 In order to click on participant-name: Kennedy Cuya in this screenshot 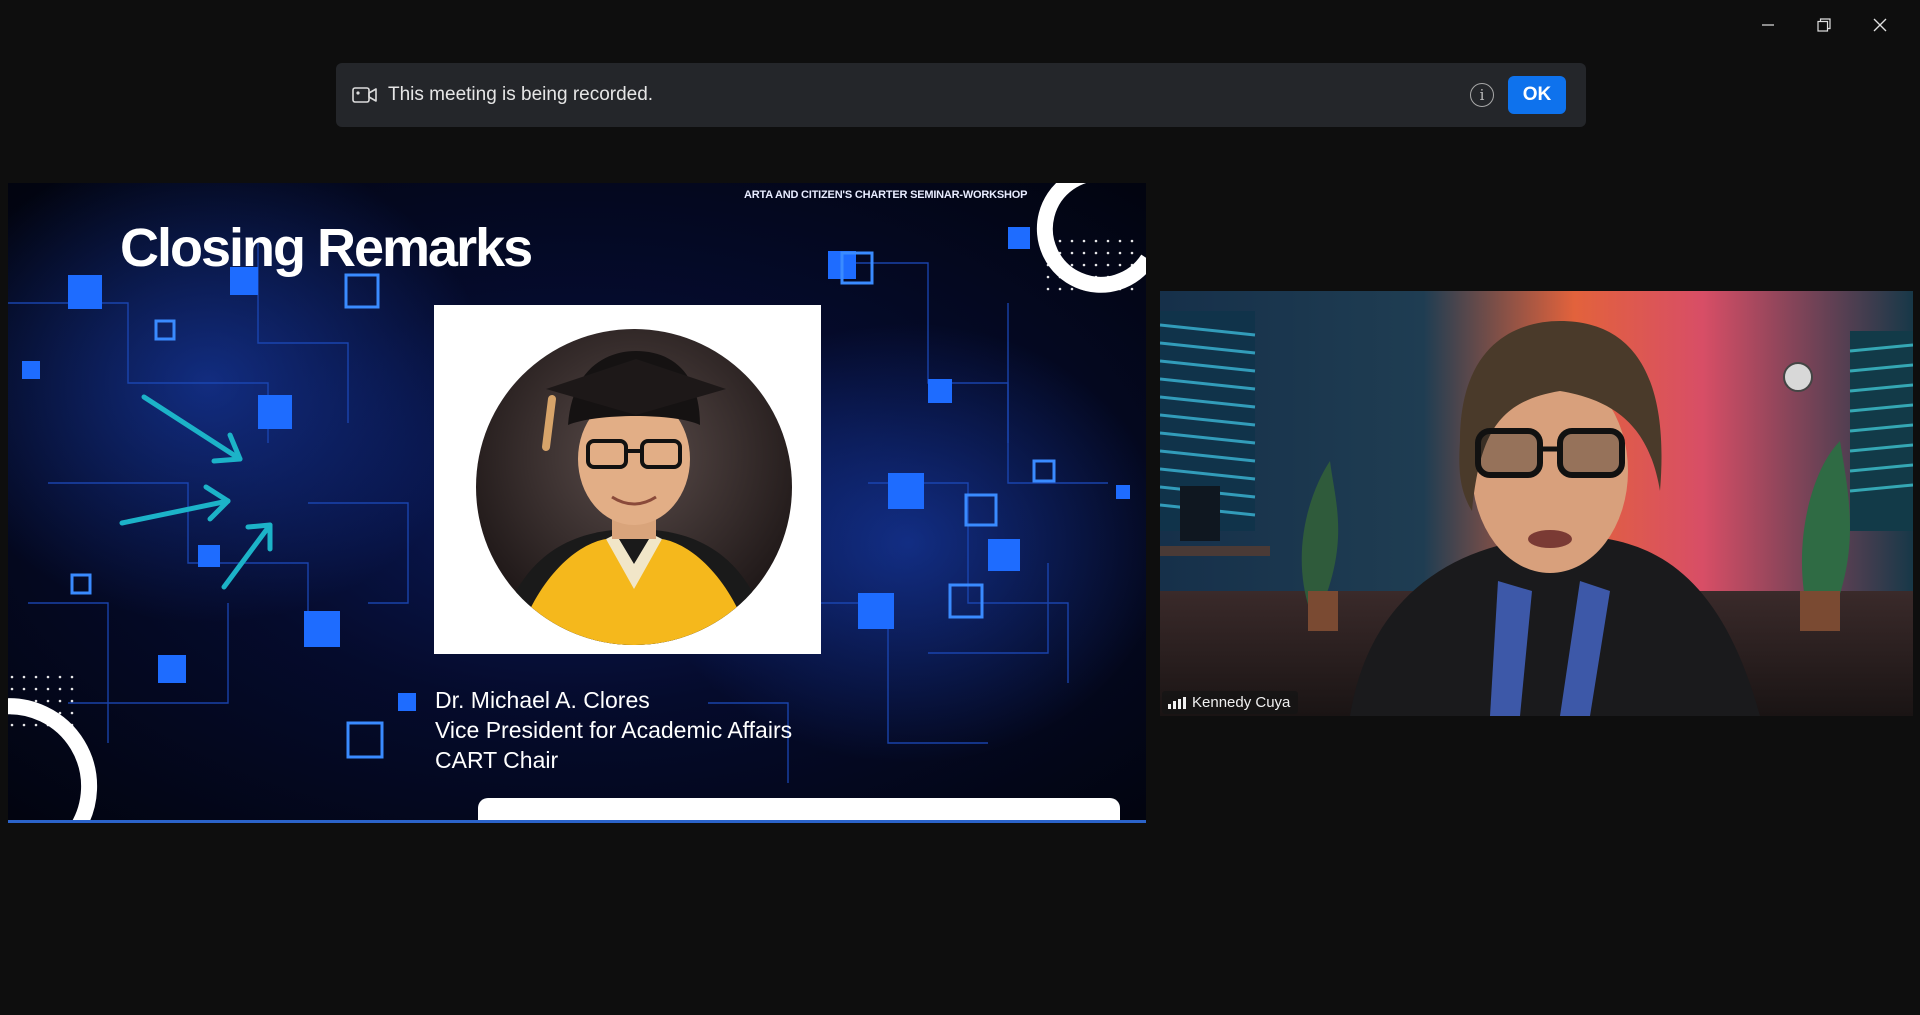, I will do `click(1241, 702)`.